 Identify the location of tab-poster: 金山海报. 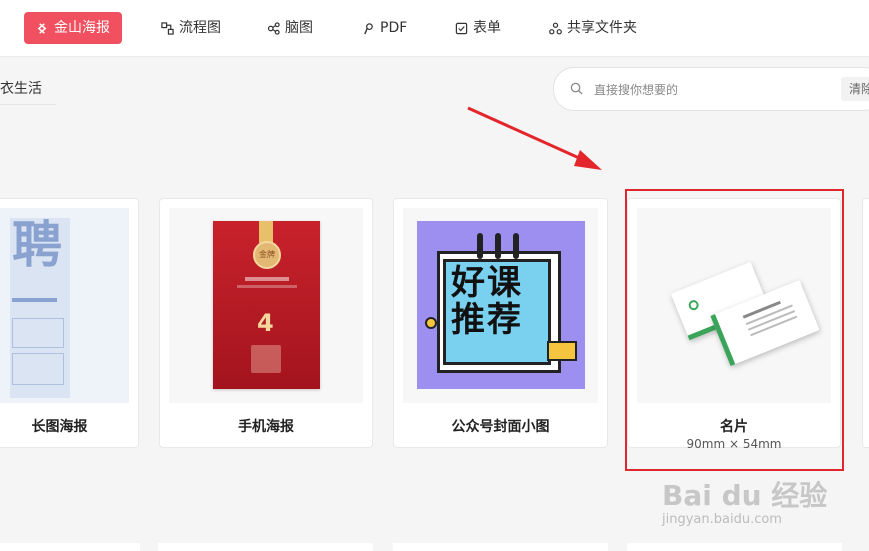
(73, 28).